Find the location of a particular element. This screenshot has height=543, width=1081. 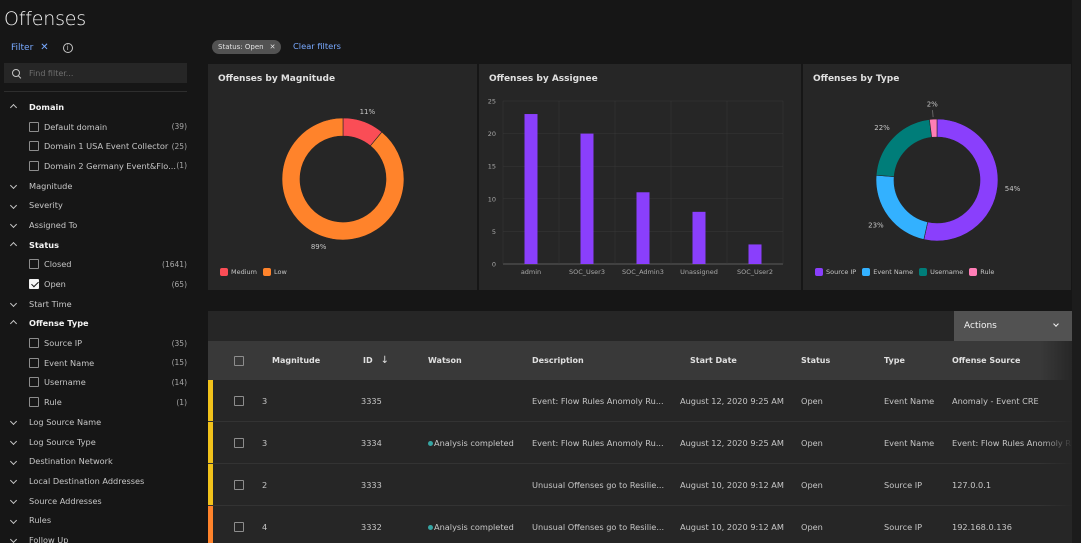

slice-label: 89% is located at coordinates (319, 247).